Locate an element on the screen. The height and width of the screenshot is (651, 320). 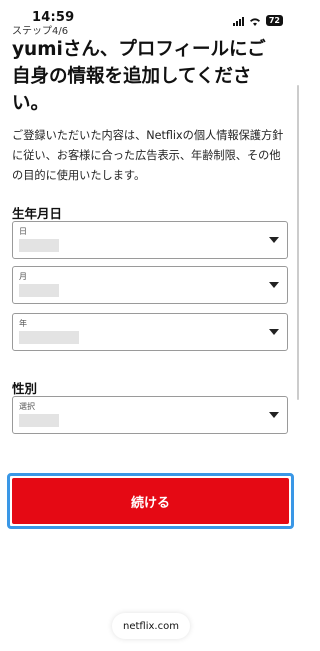
step-indicator: ステップ4/6 is located at coordinates (40, 31).